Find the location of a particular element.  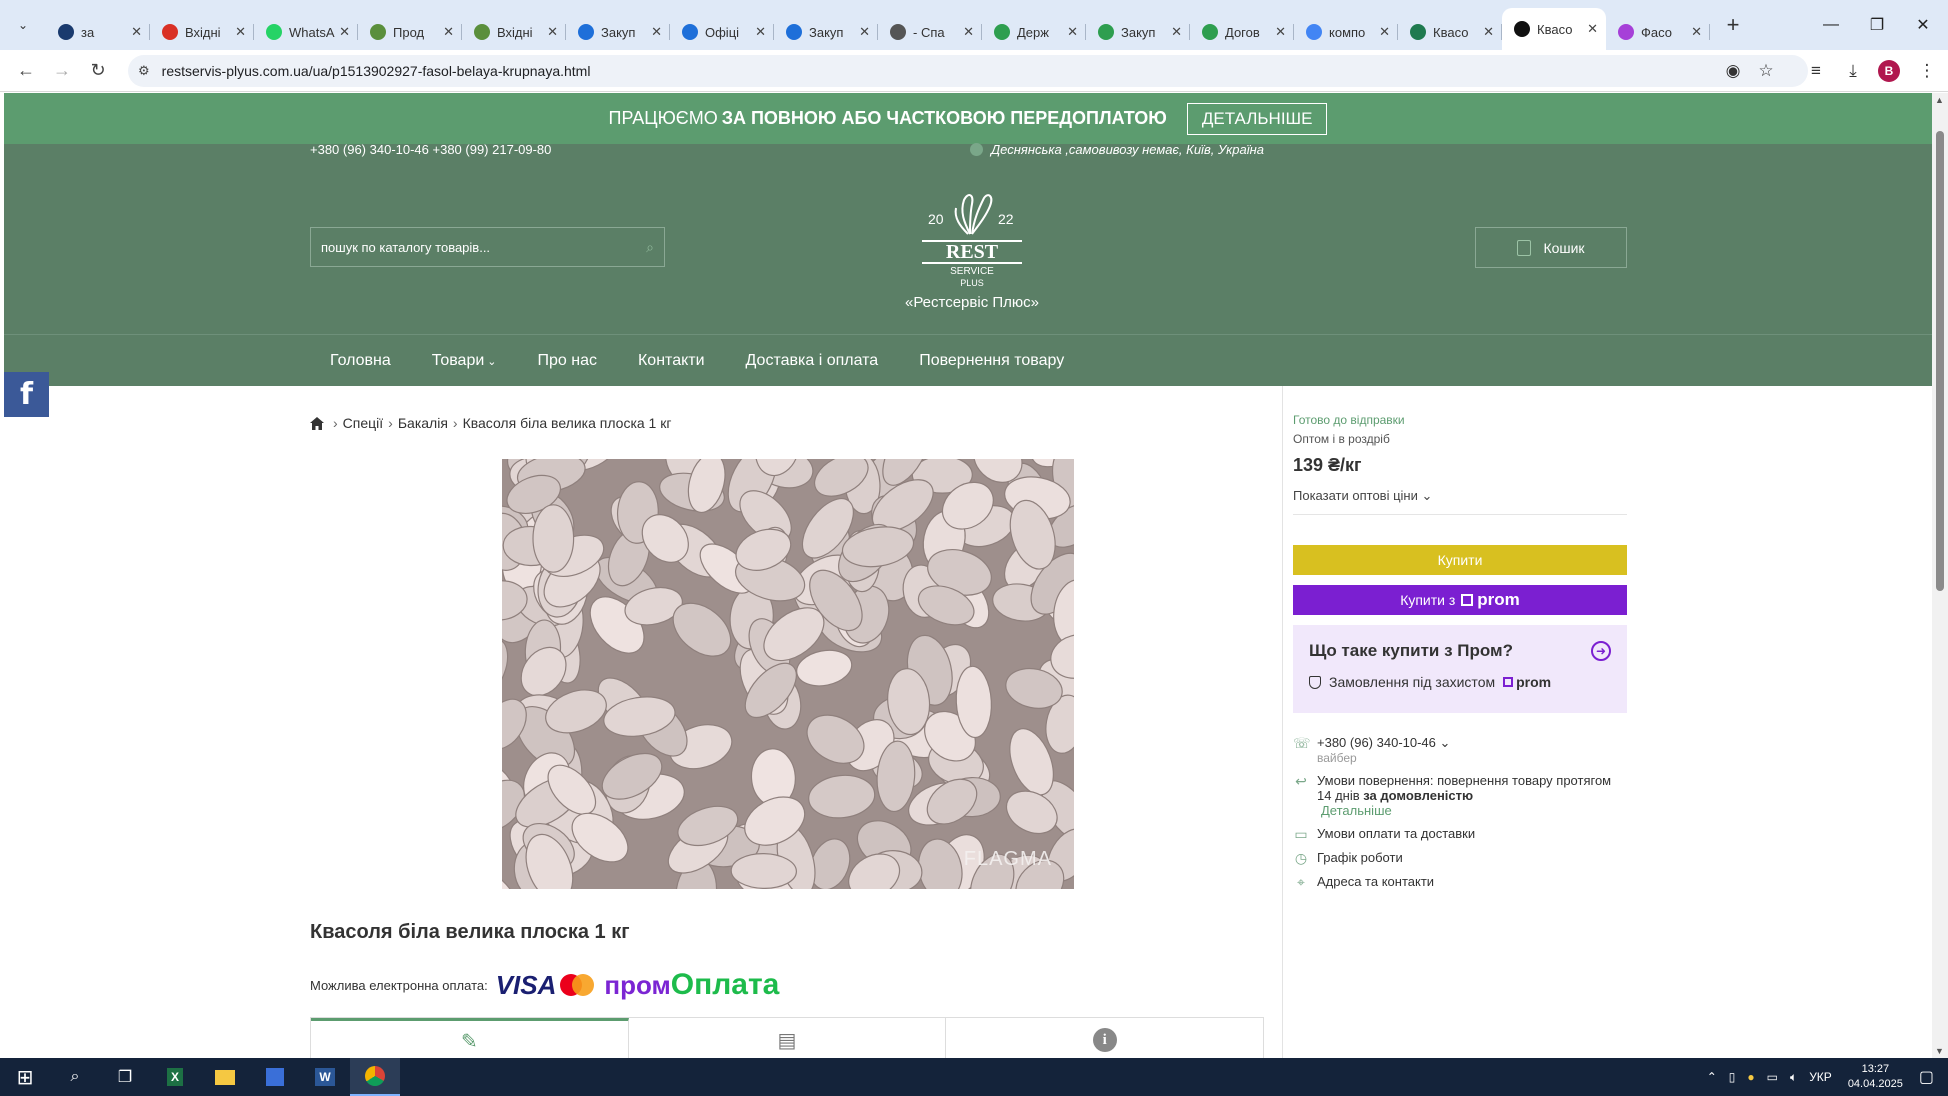

notifications-icon: ▢ is located at coordinates (1926, 1077).